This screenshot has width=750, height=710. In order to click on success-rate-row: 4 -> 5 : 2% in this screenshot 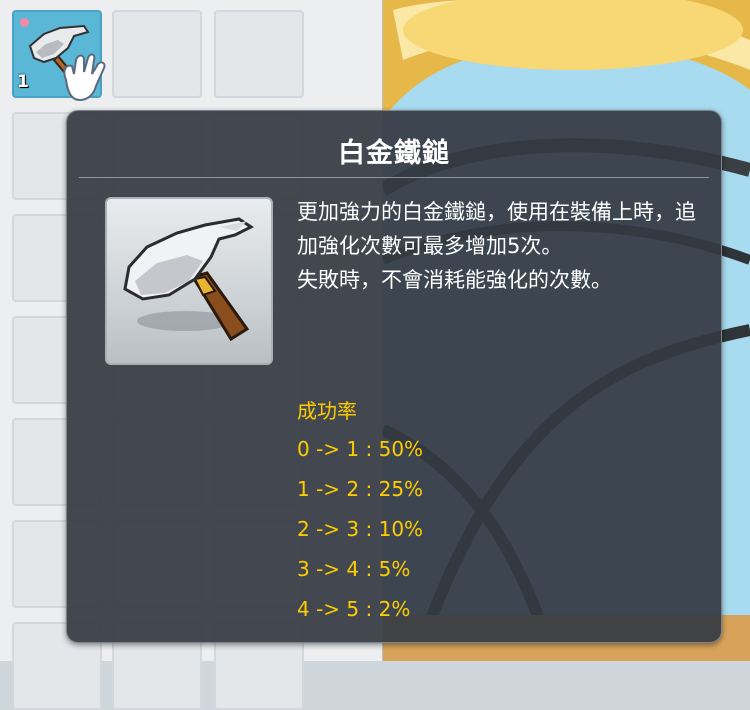, I will do `click(354, 609)`.